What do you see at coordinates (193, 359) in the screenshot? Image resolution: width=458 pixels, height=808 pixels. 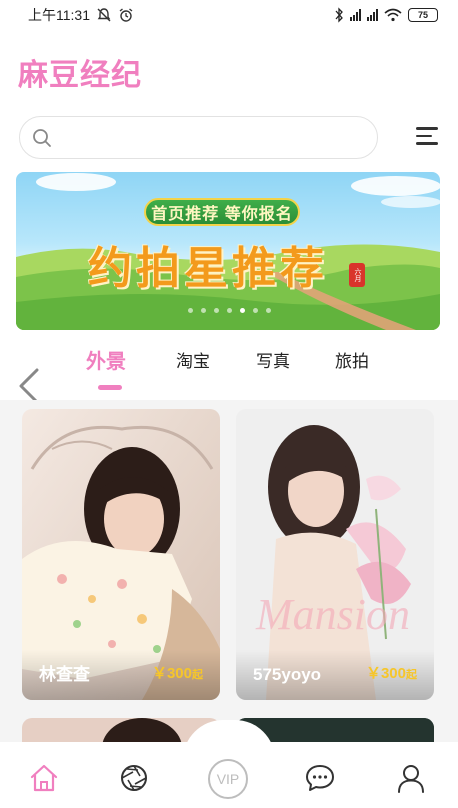 I see `tab-taobao: 淘宝` at bounding box center [193, 359].